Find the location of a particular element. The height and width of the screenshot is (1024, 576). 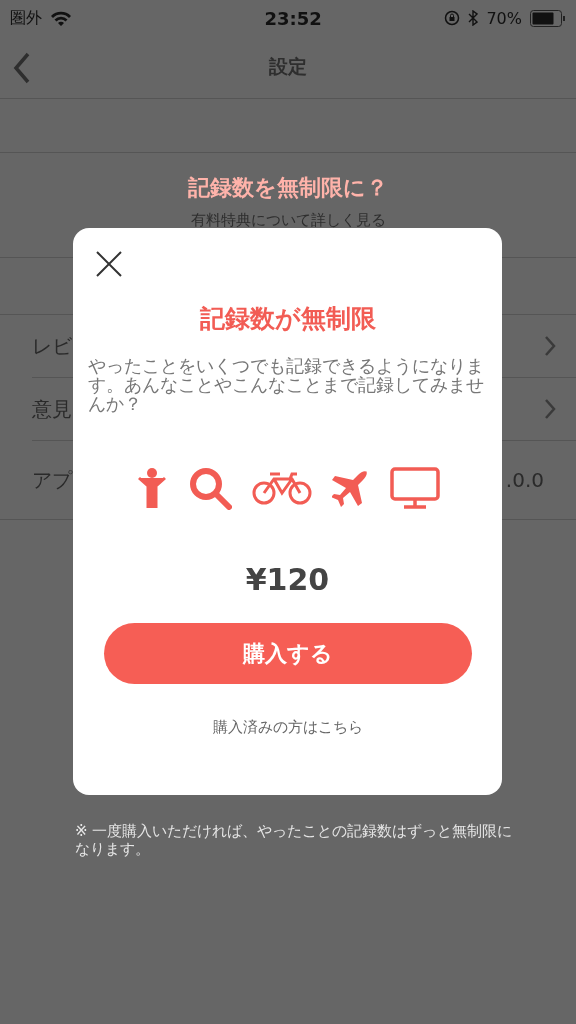

person-icon is located at coordinates (151, 488).